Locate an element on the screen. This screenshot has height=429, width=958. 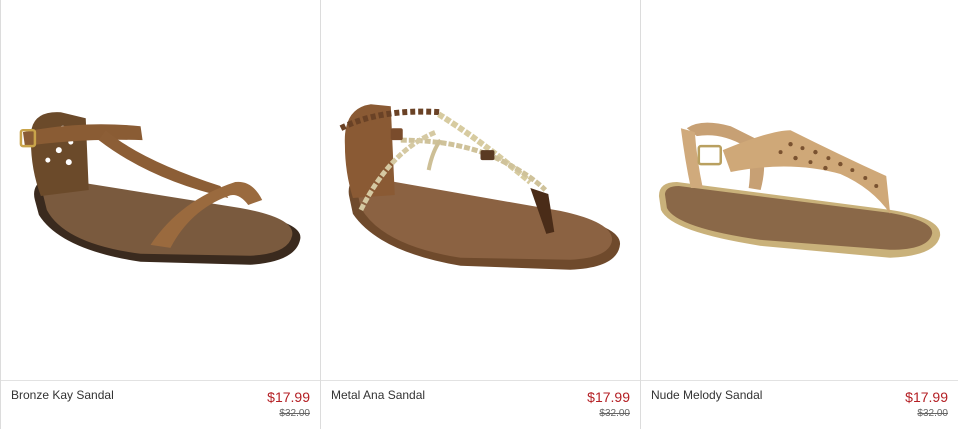
bronze-sandal-image is located at coordinates (160, 188).